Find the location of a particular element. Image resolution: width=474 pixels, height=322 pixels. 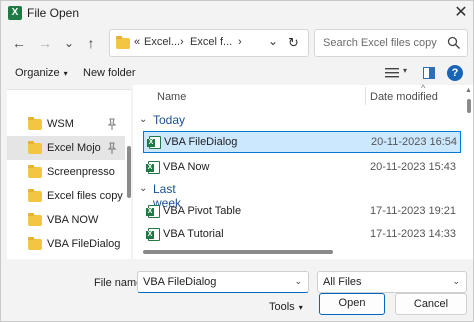

file-name-value: VBA FileDialog is located at coordinates (179, 282).